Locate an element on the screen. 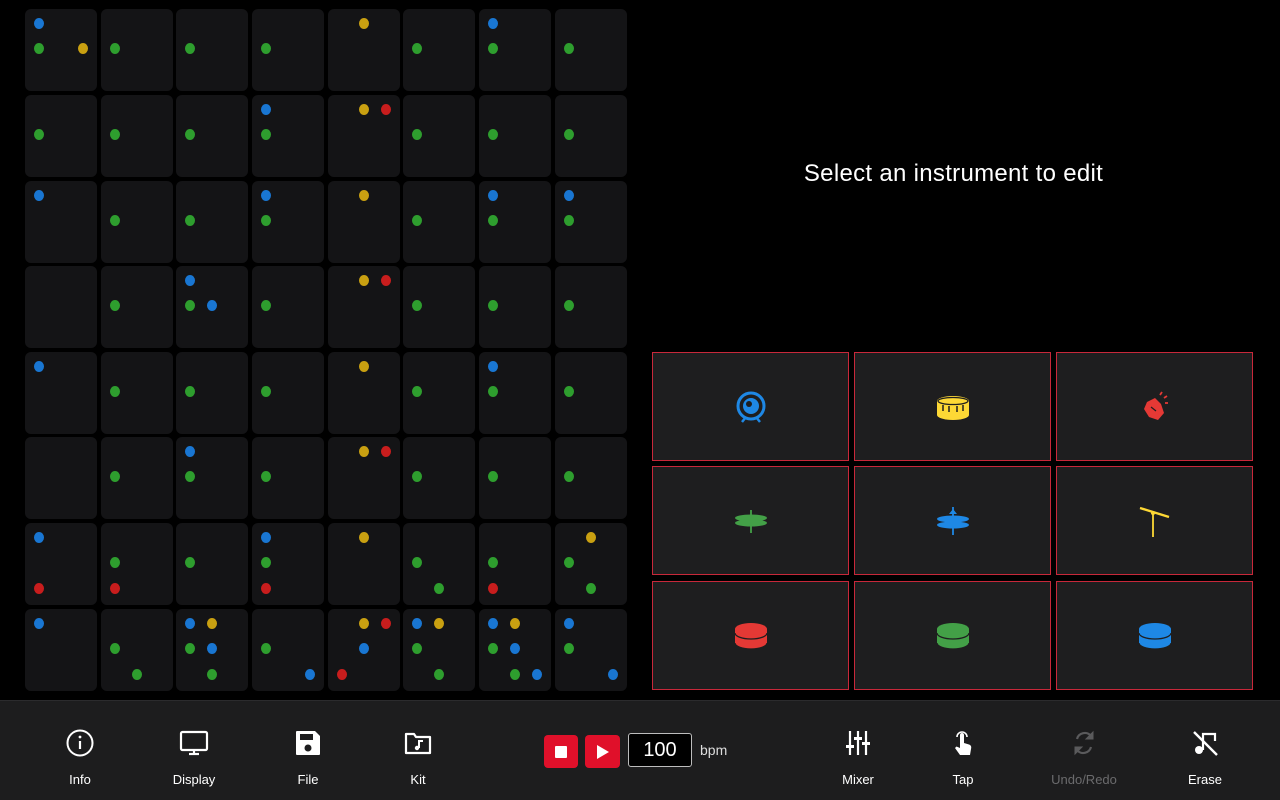 This screenshot has height=800, width=1280. instrument-button-cymbal is located at coordinates (1154, 520).